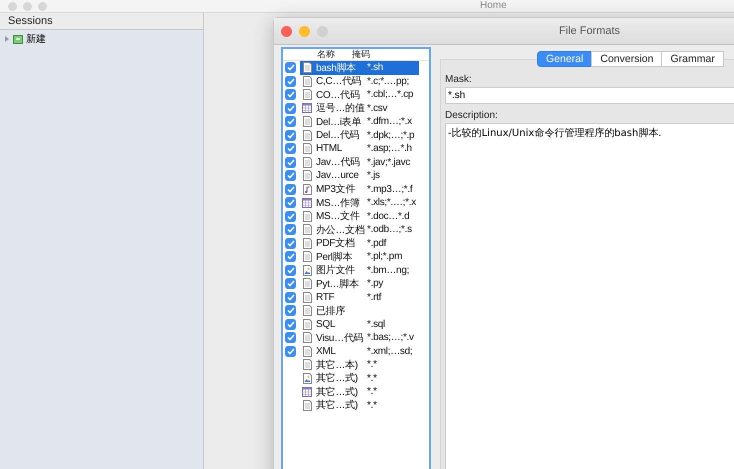 This screenshot has height=469, width=734. I want to click on format-name: Pyt…脚本, so click(337, 284).